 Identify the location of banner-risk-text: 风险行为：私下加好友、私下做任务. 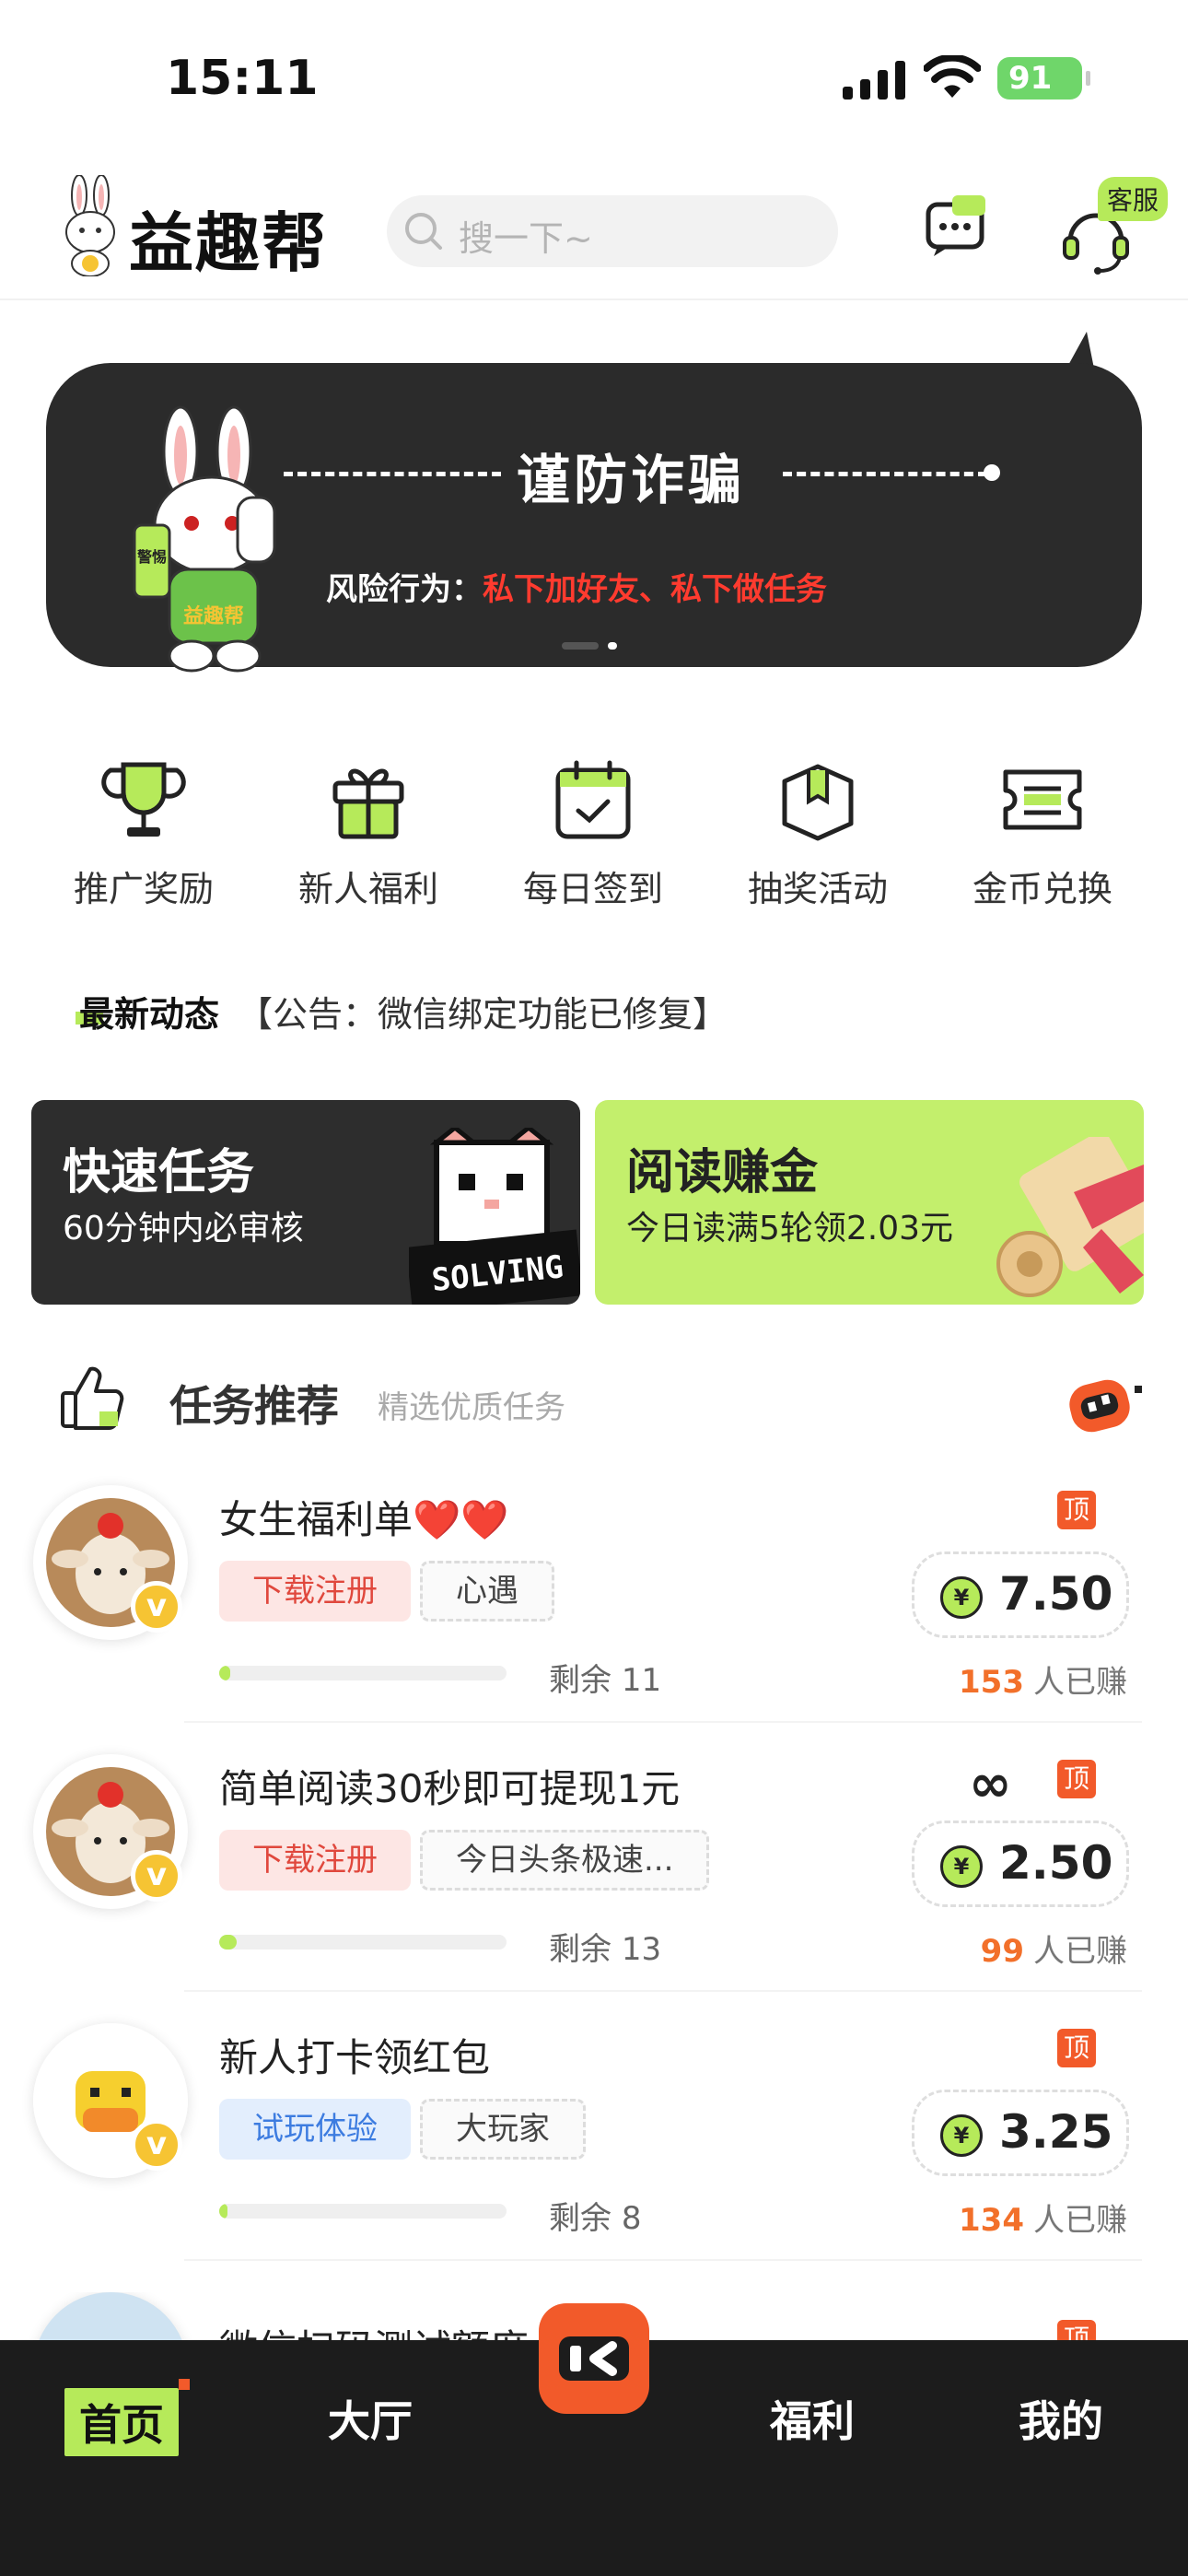
(576, 586).